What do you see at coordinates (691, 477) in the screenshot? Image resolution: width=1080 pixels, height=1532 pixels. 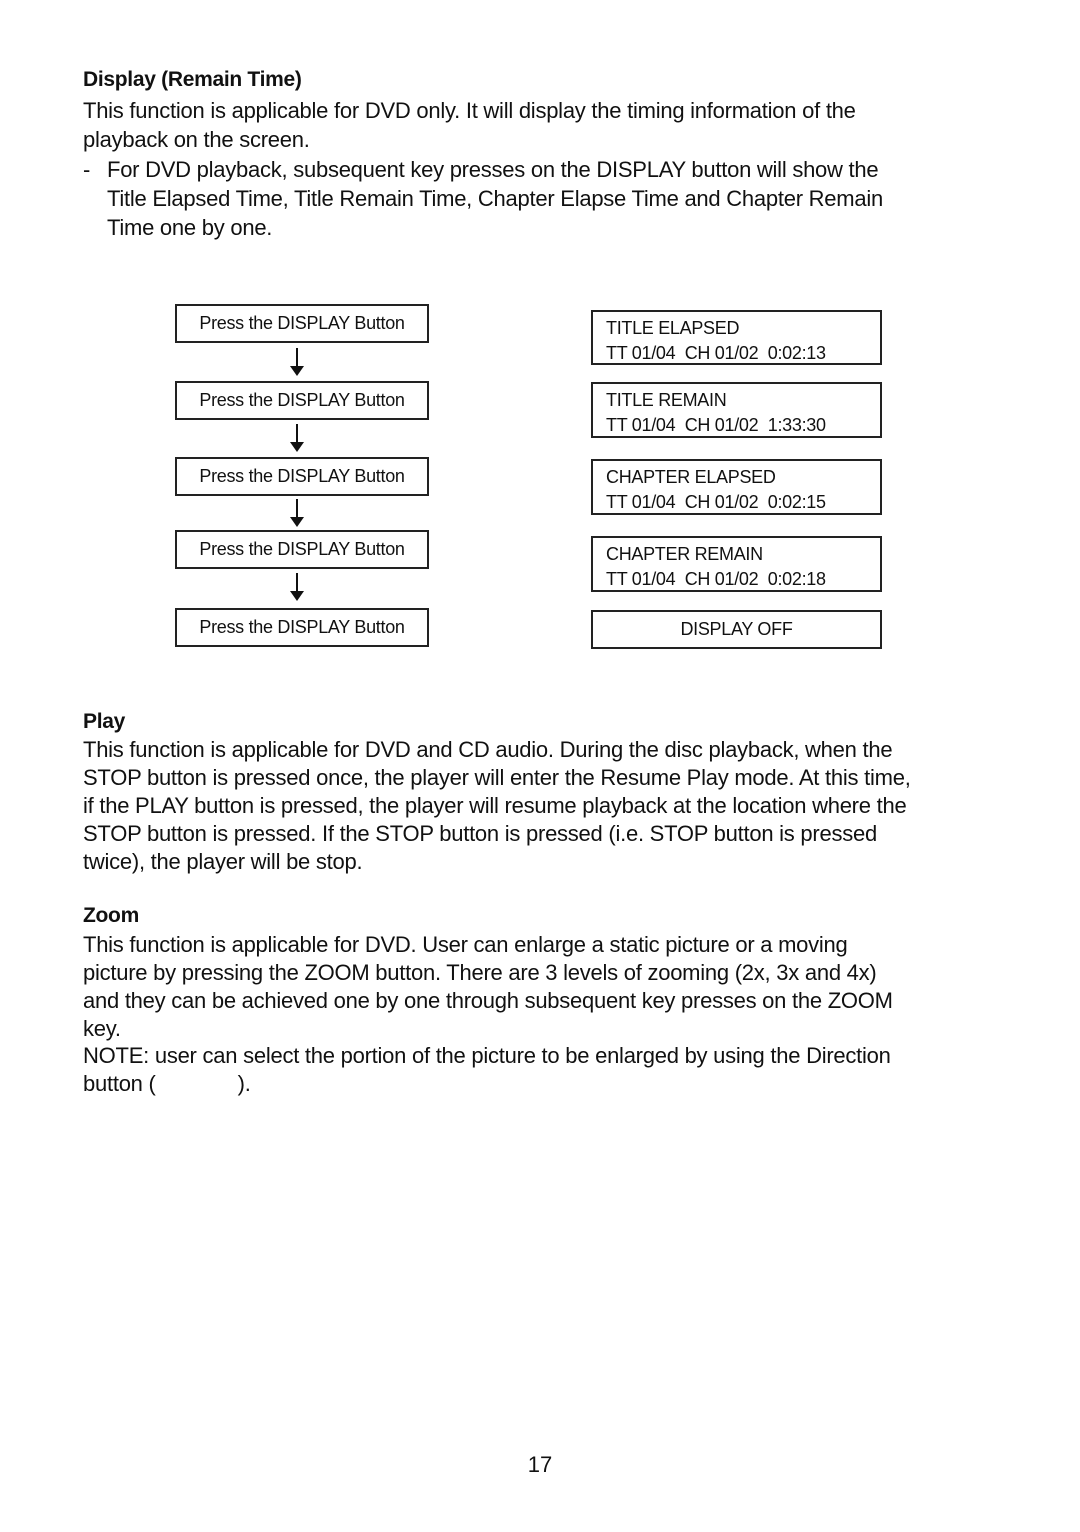 I see `result-title: CHAPTER ELAPSED` at bounding box center [691, 477].